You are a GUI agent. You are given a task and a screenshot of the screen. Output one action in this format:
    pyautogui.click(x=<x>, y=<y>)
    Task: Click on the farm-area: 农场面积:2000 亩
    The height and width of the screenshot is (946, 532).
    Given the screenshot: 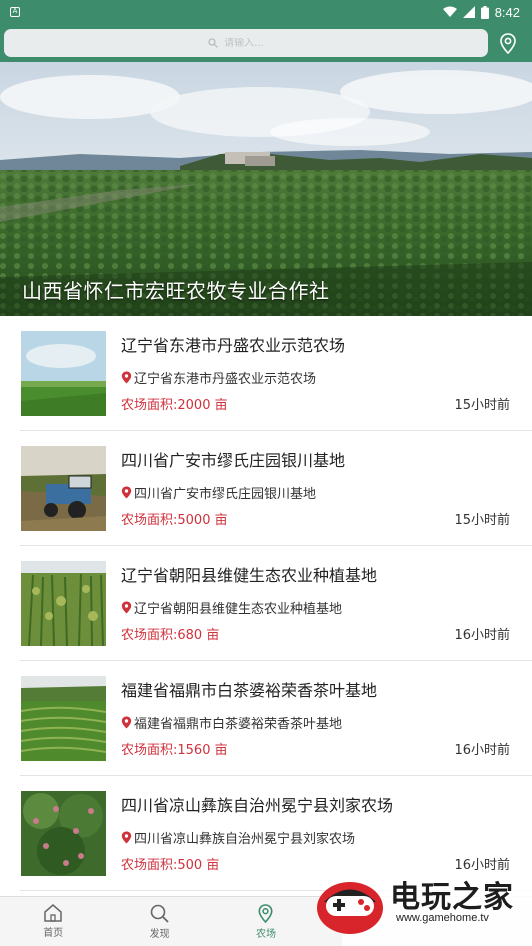 What is the action you would take?
    pyautogui.click(x=174, y=405)
    